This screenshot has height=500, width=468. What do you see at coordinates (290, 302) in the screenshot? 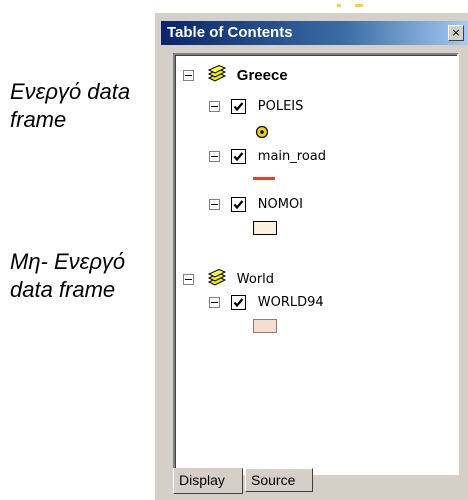
I see `layer-name: WORLD94` at bounding box center [290, 302].